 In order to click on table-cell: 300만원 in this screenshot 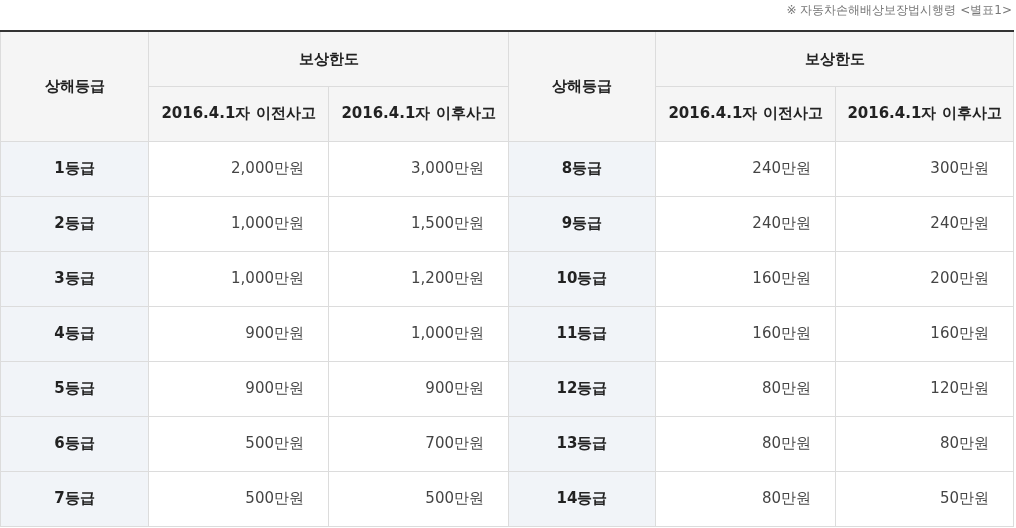, I will do `click(924, 168)`.